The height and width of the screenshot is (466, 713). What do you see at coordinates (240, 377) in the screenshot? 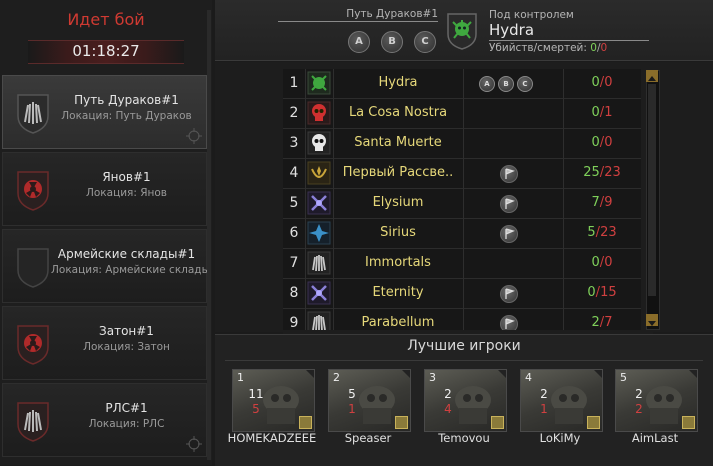
I see `player-rank: 1` at bounding box center [240, 377].